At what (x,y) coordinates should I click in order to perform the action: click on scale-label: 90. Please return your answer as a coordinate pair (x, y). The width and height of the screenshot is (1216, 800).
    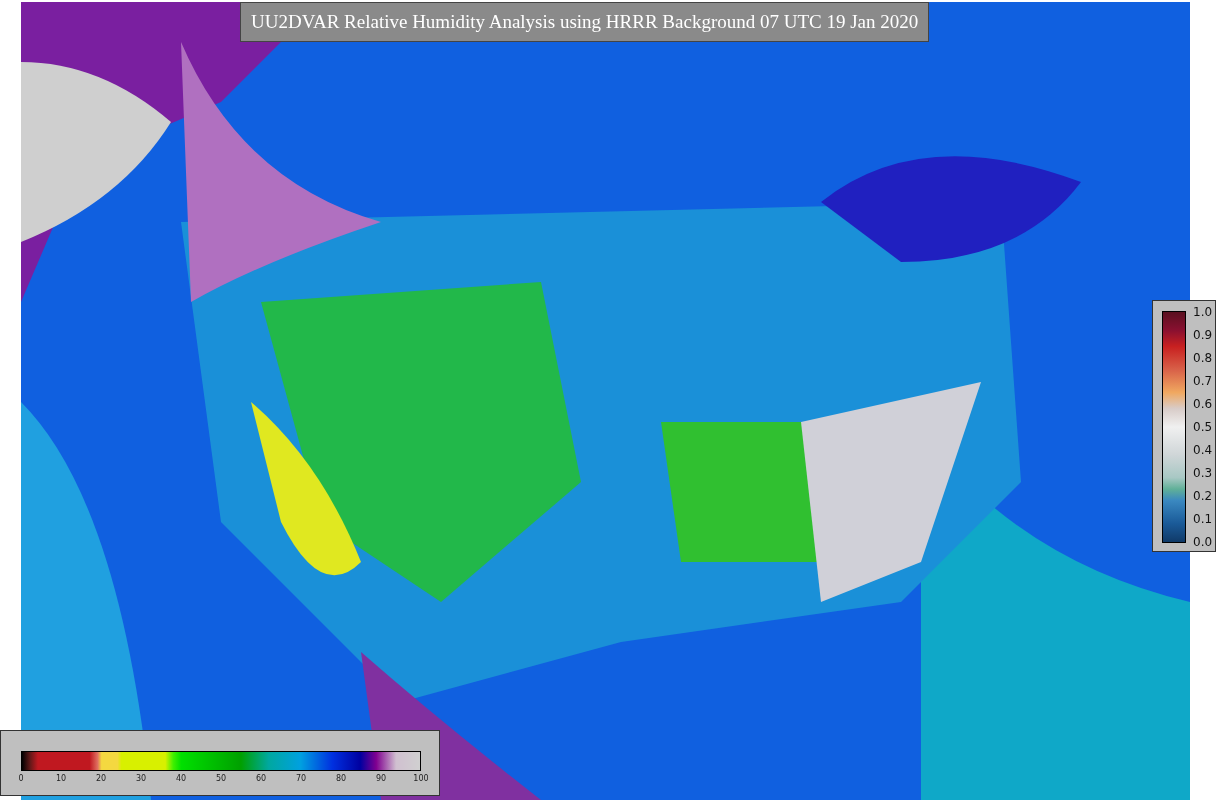
    Looking at the image, I should click on (381, 778).